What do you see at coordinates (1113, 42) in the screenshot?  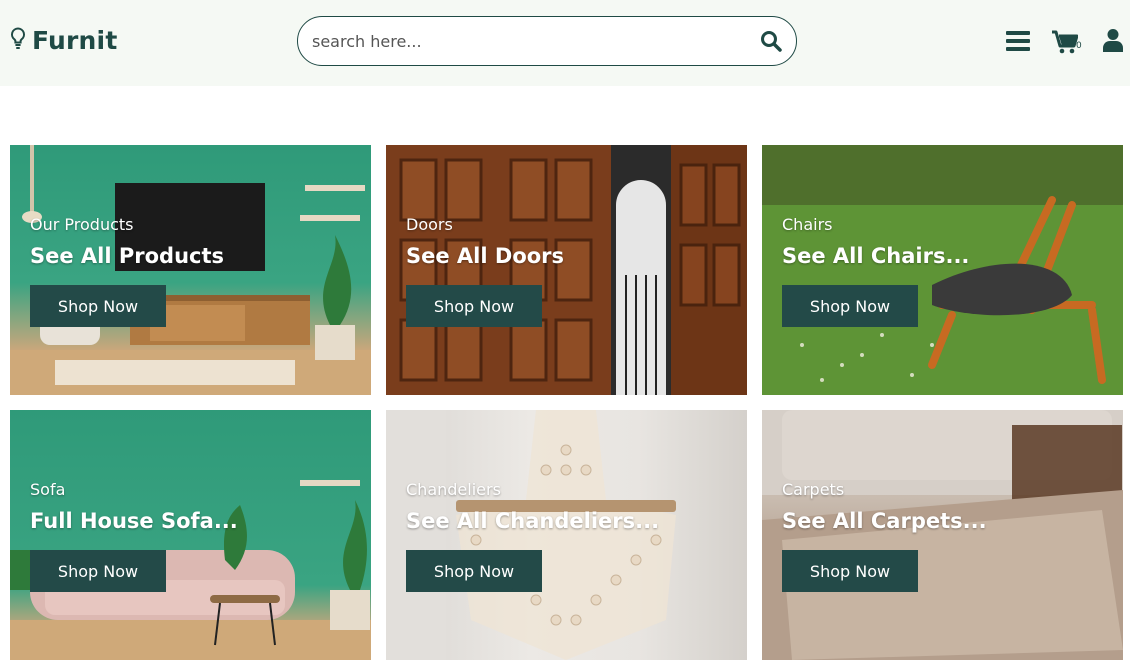 I see `user-icon` at bounding box center [1113, 42].